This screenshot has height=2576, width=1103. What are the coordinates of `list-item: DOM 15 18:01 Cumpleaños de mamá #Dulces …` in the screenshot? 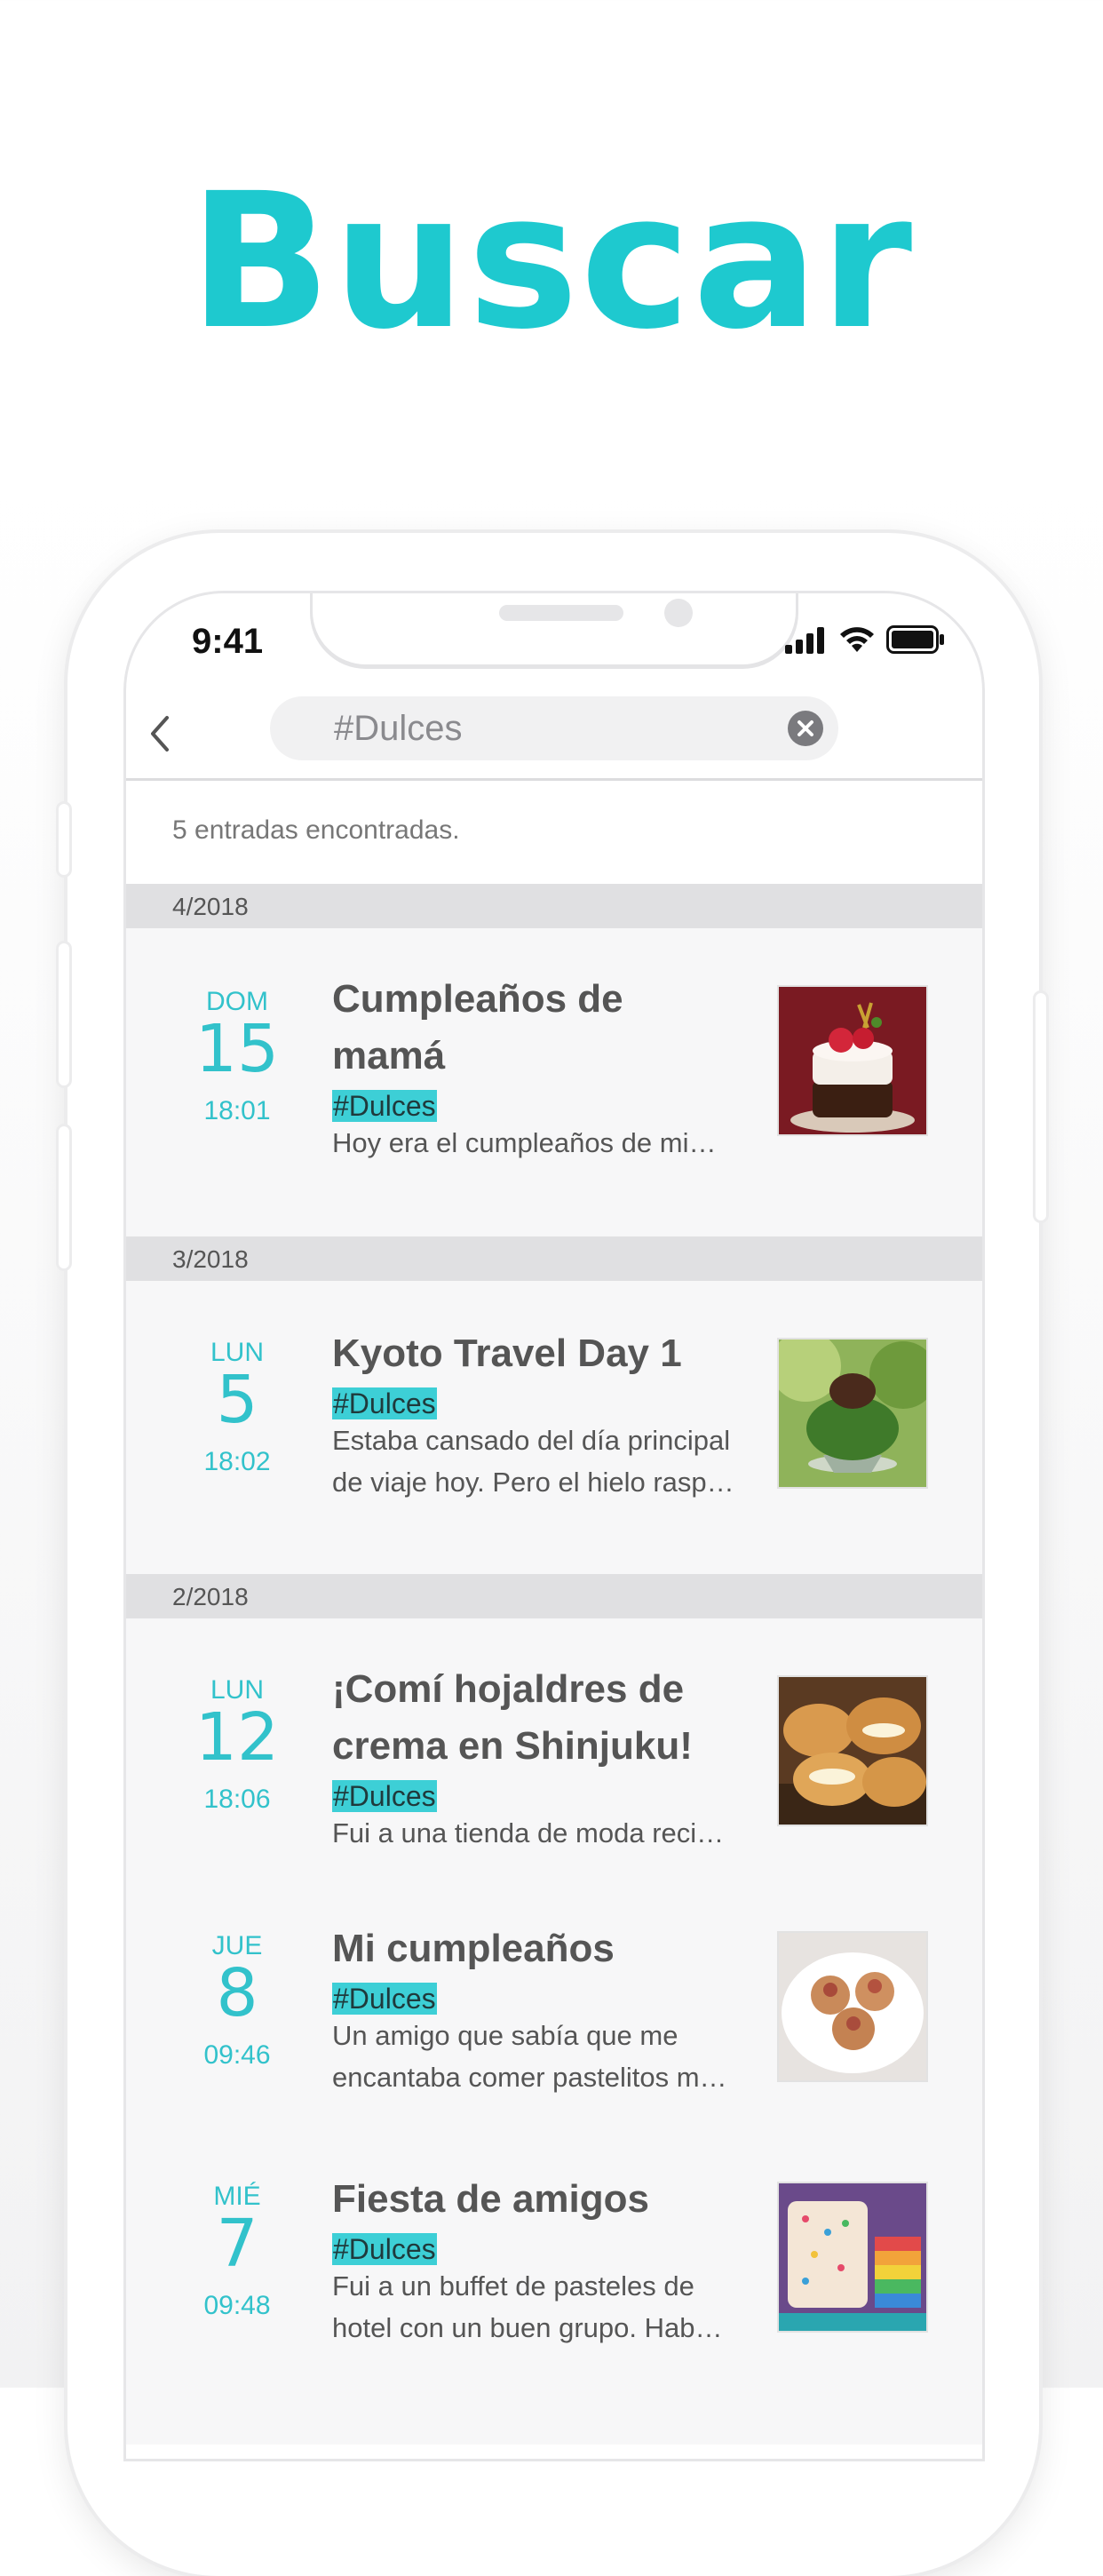 It's located at (554, 1082).